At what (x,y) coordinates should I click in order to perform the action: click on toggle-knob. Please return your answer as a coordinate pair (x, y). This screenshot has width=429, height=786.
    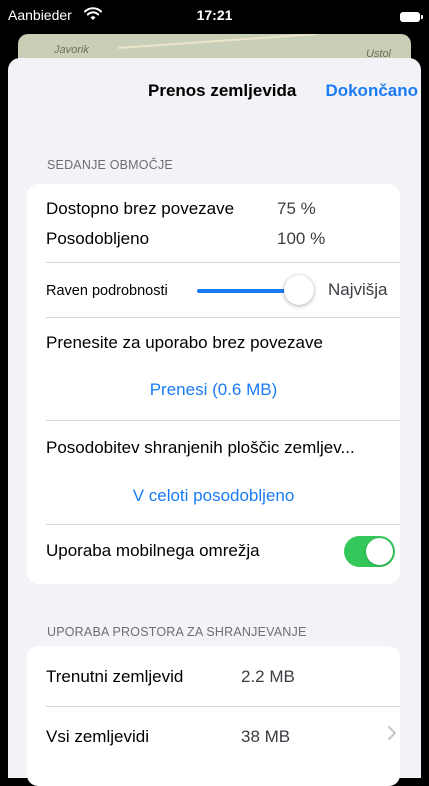
    Looking at the image, I should click on (379, 551).